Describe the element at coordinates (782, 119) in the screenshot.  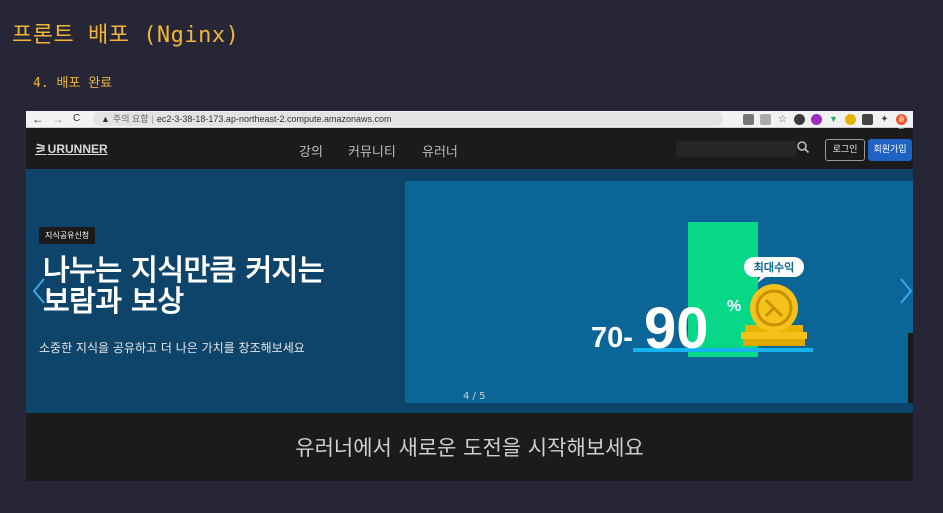
I see `star-icon: ☆` at that location.